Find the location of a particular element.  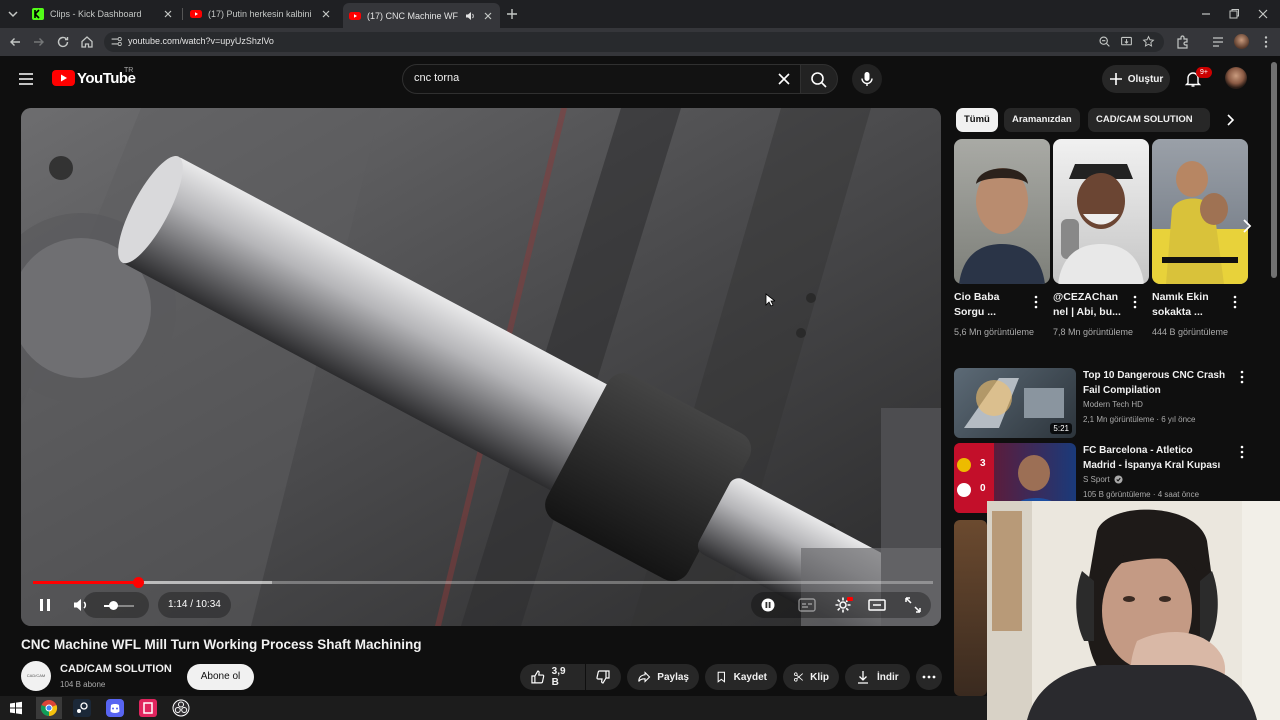

install-app-icon is located at coordinates (1126, 41).